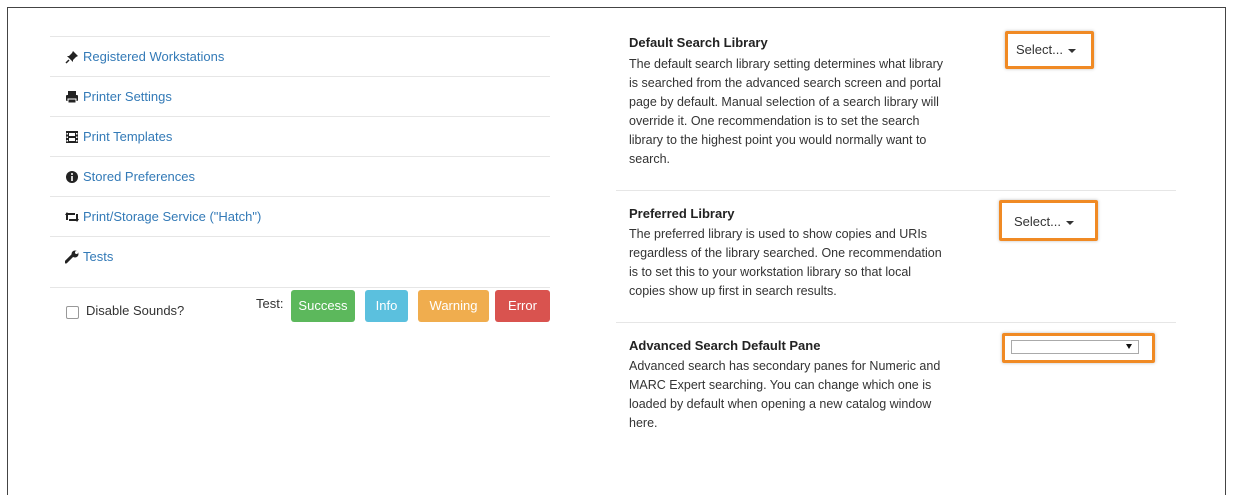 The image size is (1235, 495). Describe the element at coordinates (139, 176) in the screenshot. I see `nav-link-label: Stored Preferences` at that location.